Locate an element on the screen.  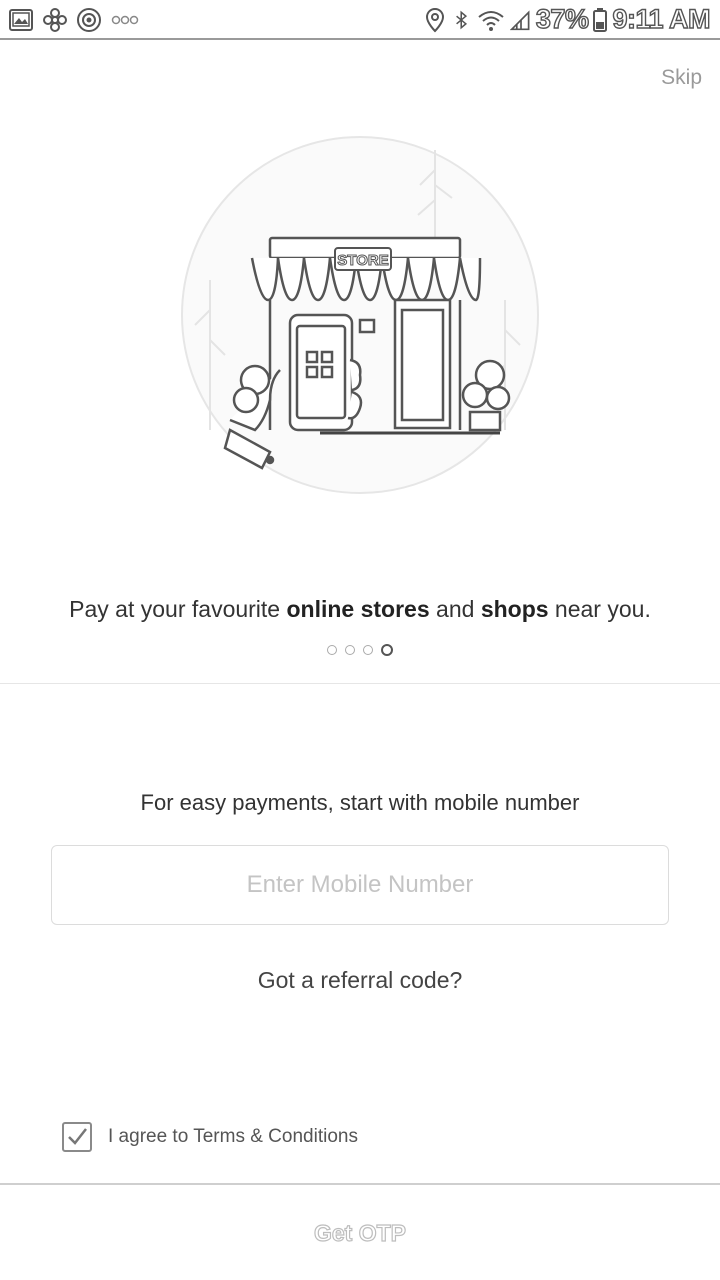
page-indicator-dot-active is located at coordinates (387, 650).